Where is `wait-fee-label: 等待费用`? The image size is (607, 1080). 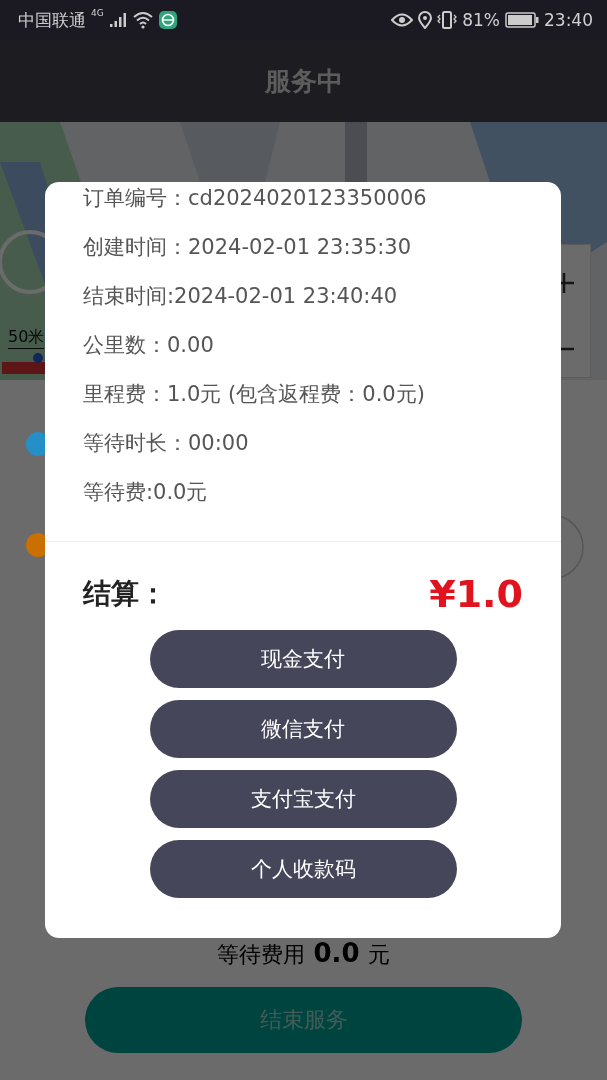
wait-fee-label: 等待费用 is located at coordinates (261, 955).